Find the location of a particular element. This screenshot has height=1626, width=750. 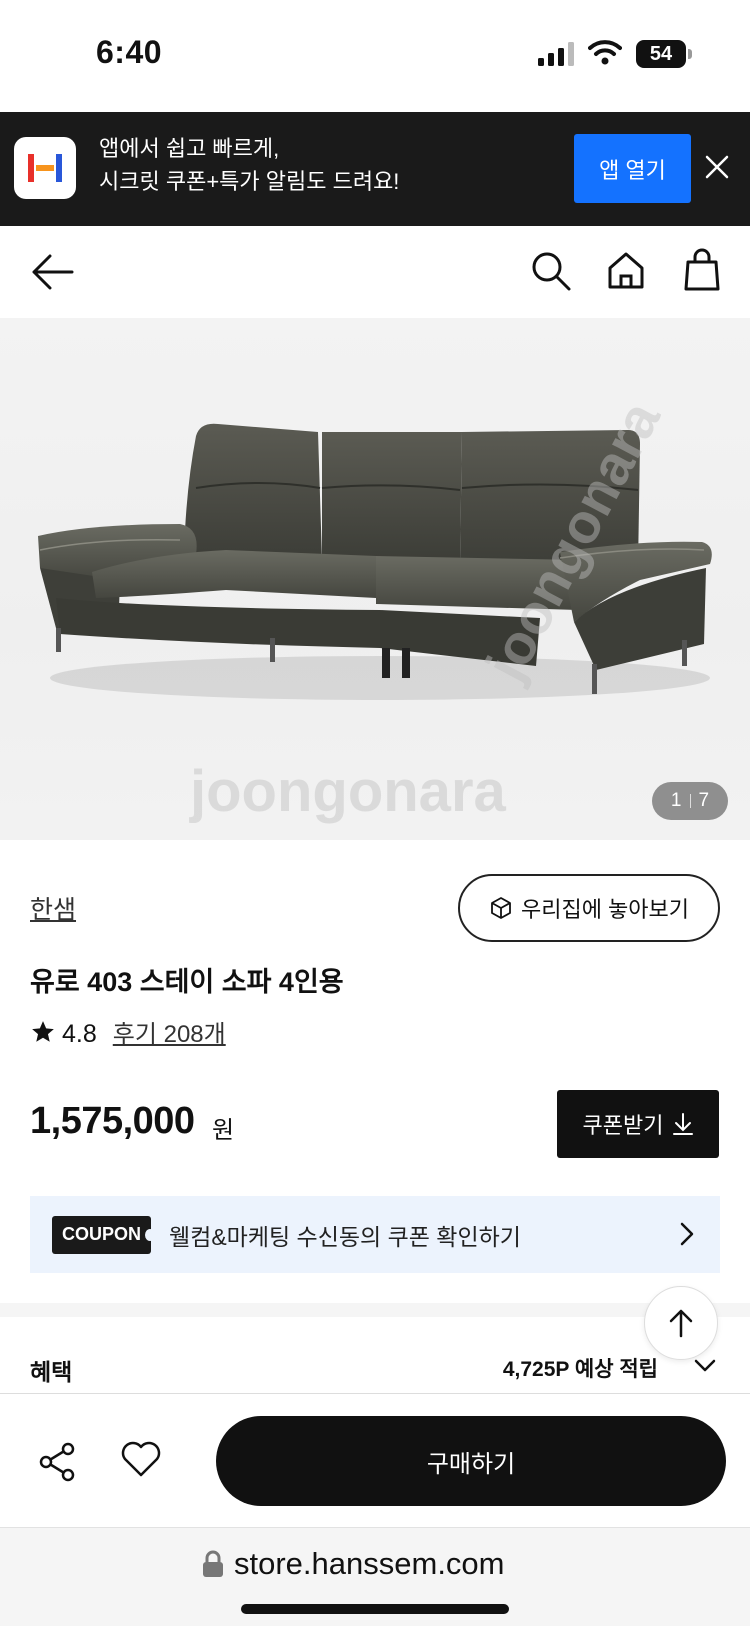

ar-view-button: 우리집에 놓아보기 is located at coordinates (589, 908).